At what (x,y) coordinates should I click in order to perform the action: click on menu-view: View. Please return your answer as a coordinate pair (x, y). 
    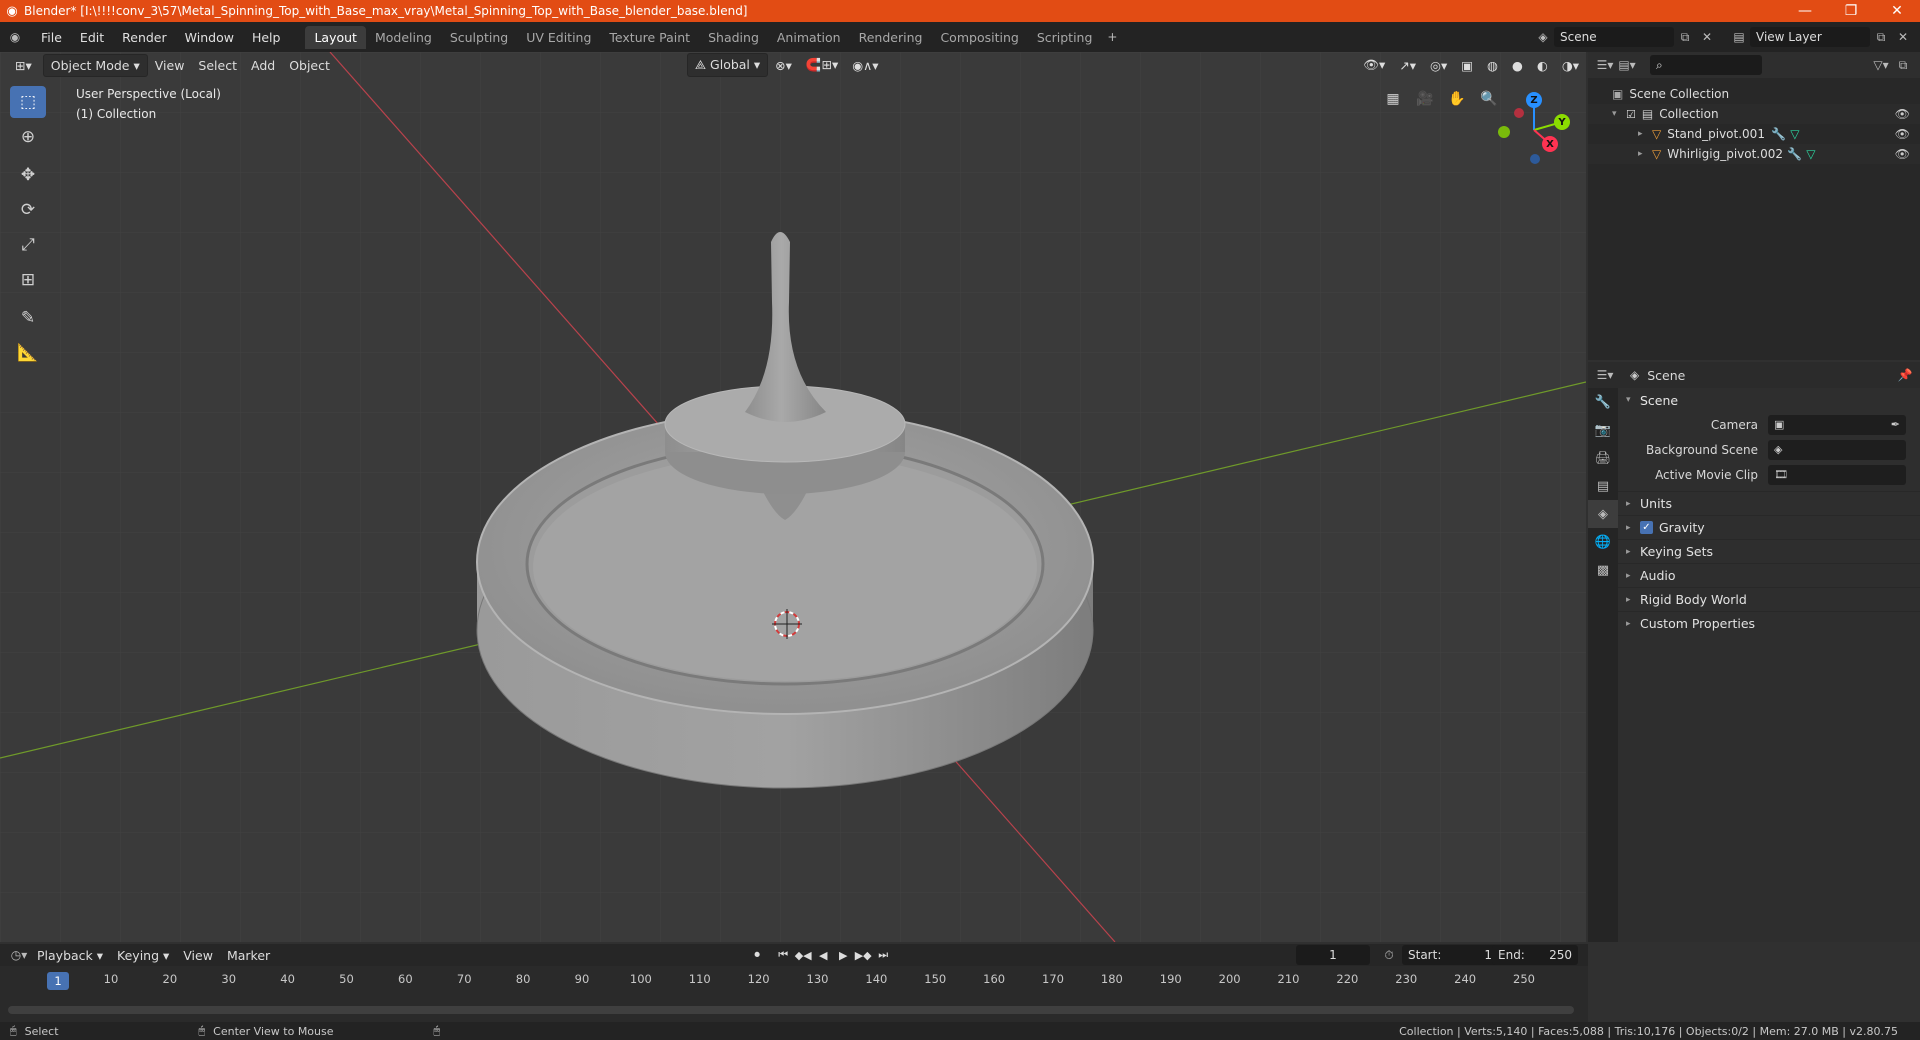
    Looking at the image, I should click on (170, 65).